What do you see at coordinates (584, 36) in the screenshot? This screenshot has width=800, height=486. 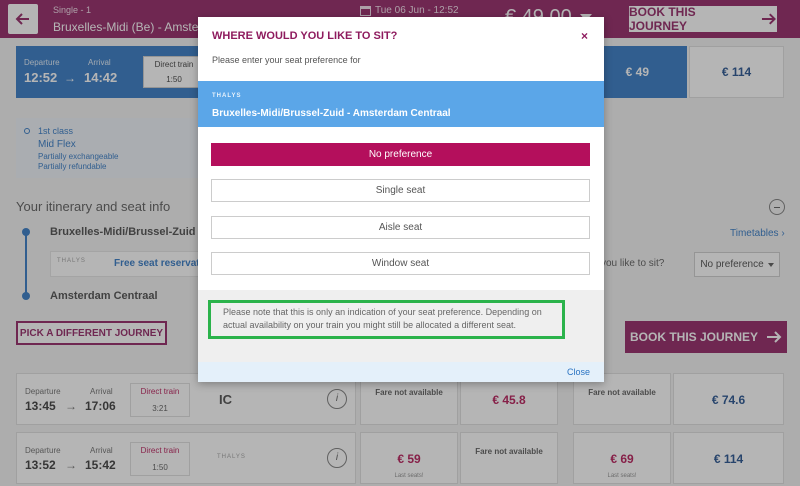 I see `close-icon: ×` at bounding box center [584, 36].